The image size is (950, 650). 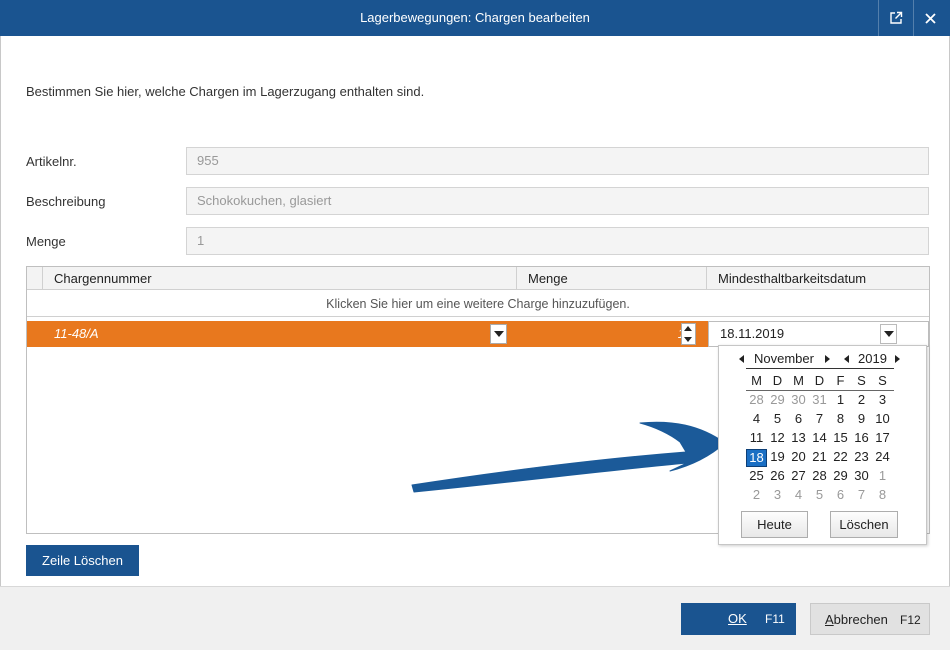 What do you see at coordinates (798, 456) in the screenshot?
I see `calendar-day: 20` at bounding box center [798, 456].